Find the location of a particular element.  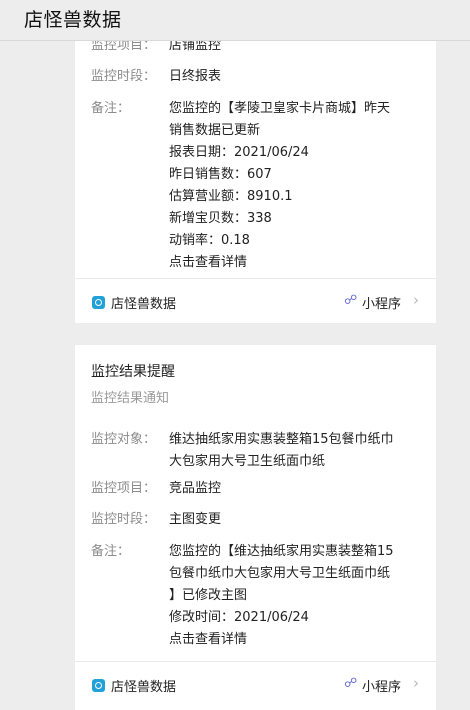

target-line: 大包家用大号卫生纸面巾纸 is located at coordinates (247, 461).